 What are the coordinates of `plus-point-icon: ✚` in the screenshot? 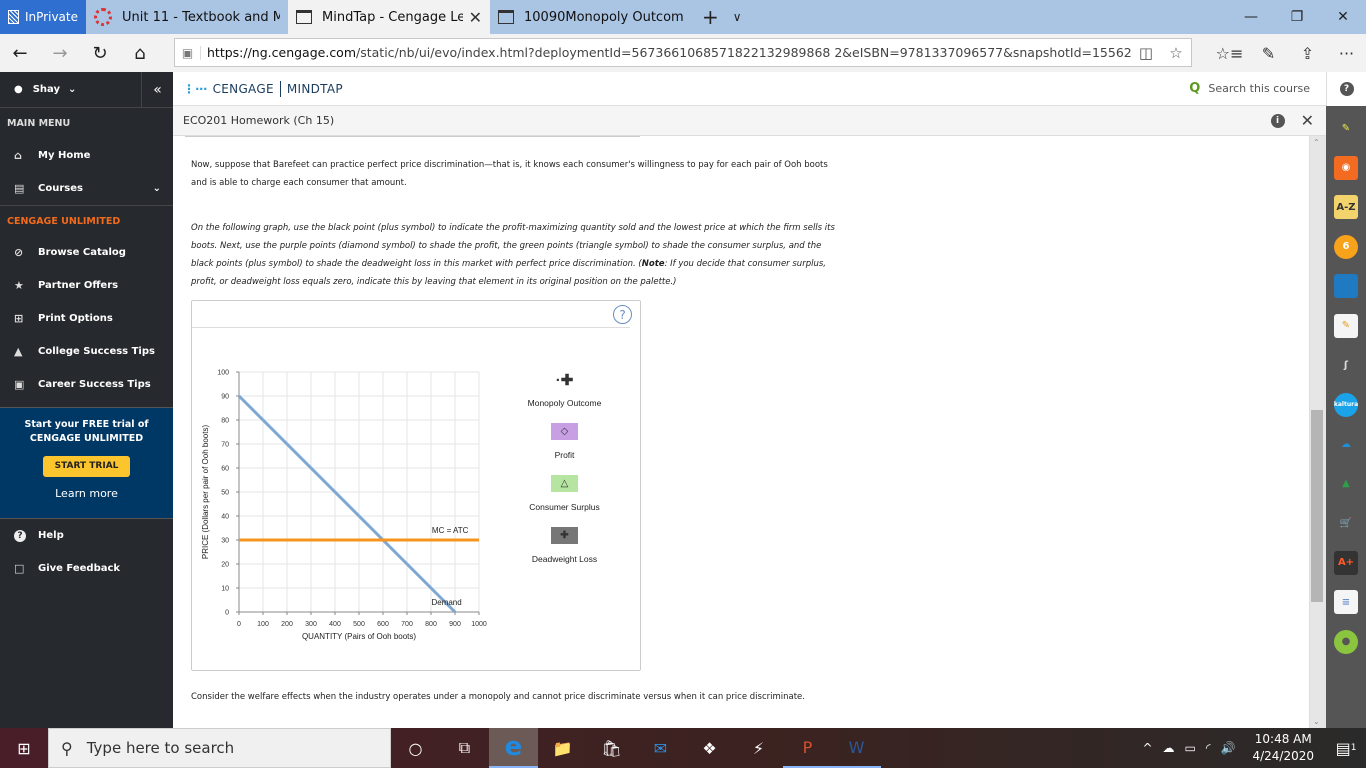 It's located at (564, 535).